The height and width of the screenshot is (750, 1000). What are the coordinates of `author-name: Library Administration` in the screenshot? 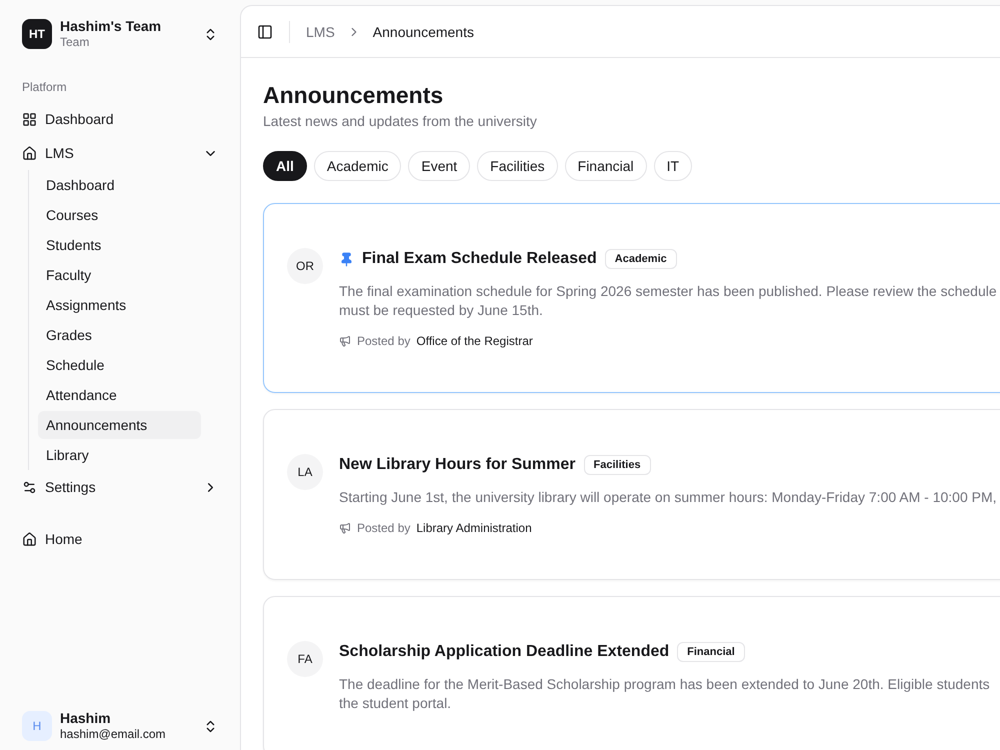 It's located at (474, 528).